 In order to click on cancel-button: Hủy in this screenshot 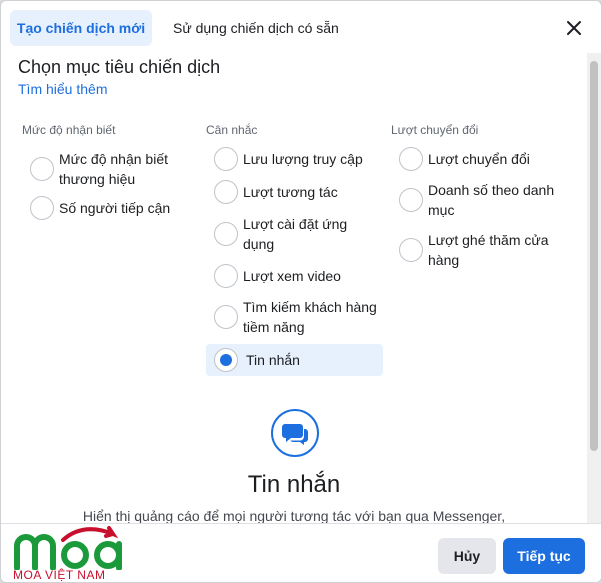, I will do `click(467, 556)`.